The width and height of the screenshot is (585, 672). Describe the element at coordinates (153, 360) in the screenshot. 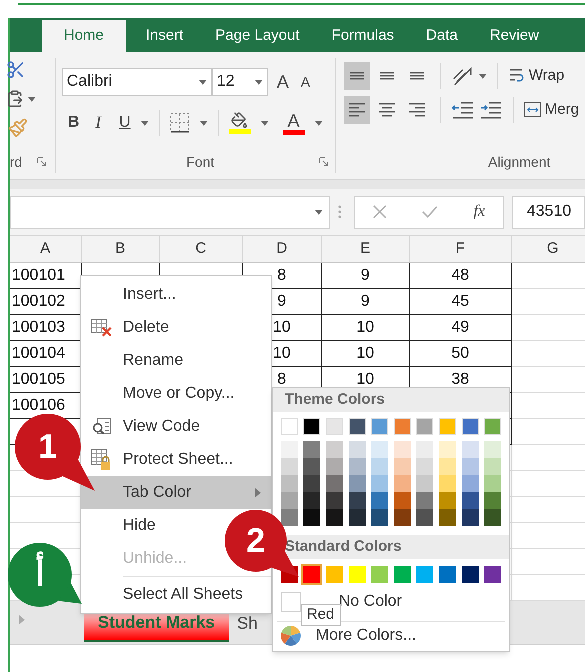

I see `menu-item: Rename` at that location.